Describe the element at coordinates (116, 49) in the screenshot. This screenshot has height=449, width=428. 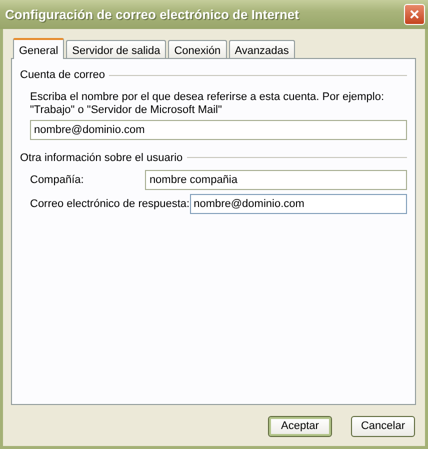
I see `tab: Servidor de salida` at that location.